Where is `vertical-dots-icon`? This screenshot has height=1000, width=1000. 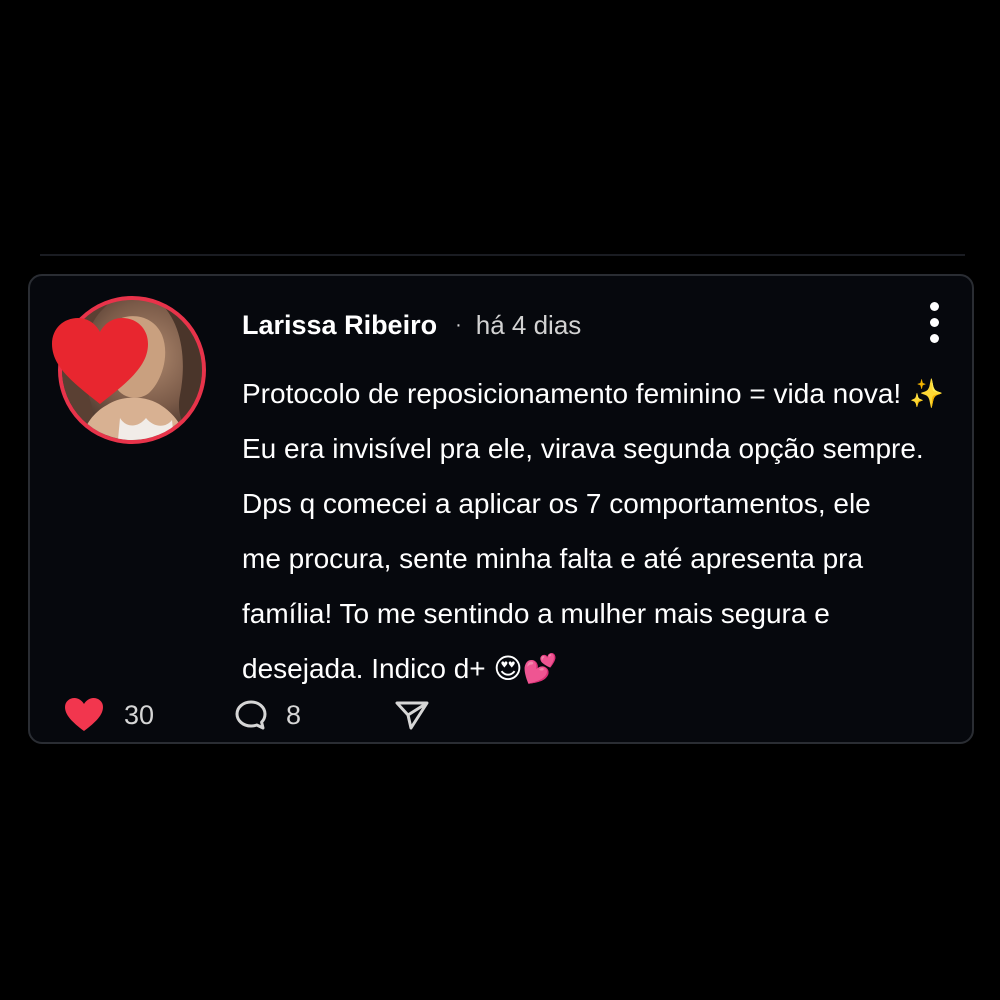
vertical-dots-icon is located at coordinates (934, 306).